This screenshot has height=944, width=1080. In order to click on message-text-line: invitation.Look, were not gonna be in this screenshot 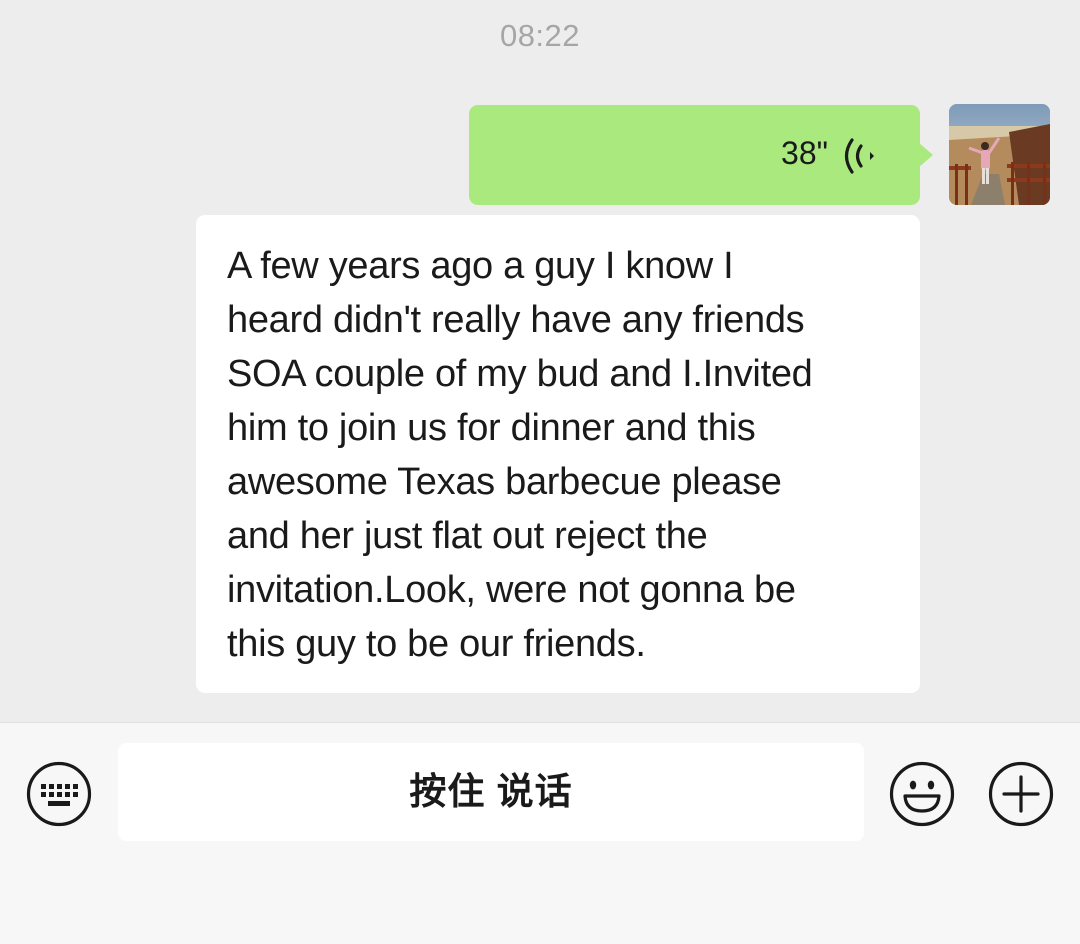, I will do `click(511, 590)`.